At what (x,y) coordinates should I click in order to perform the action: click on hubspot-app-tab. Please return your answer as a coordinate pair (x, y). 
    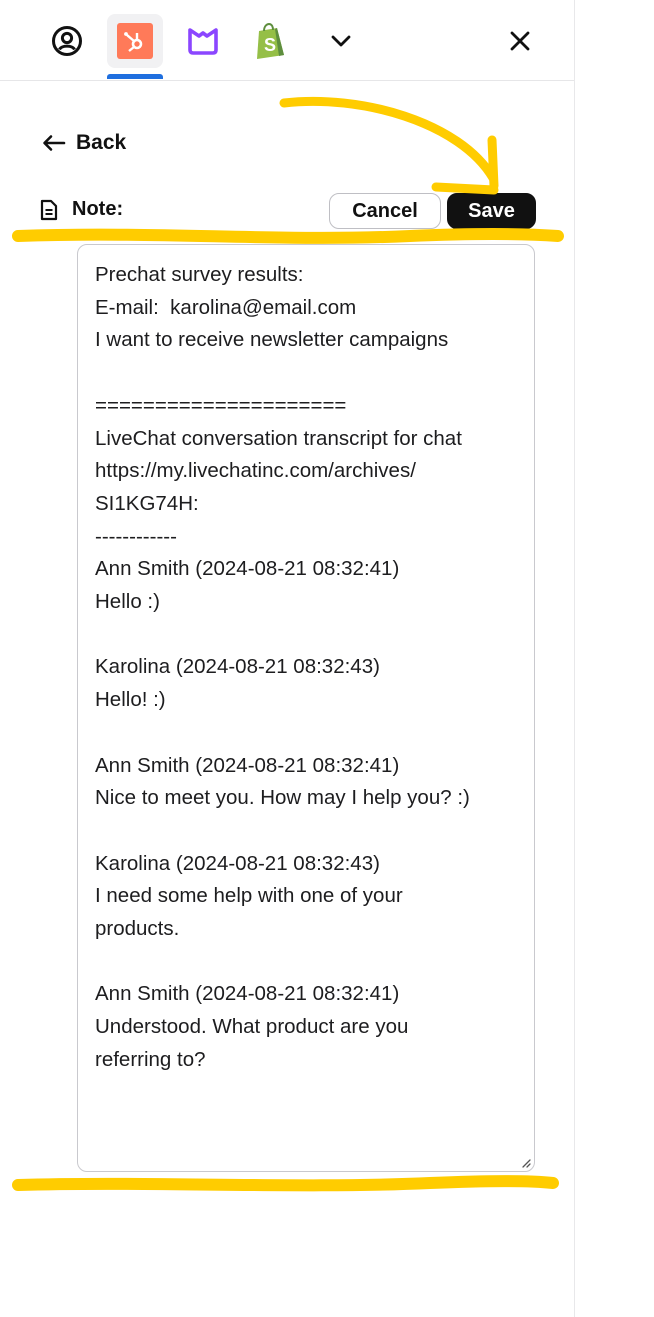
    Looking at the image, I should click on (135, 41).